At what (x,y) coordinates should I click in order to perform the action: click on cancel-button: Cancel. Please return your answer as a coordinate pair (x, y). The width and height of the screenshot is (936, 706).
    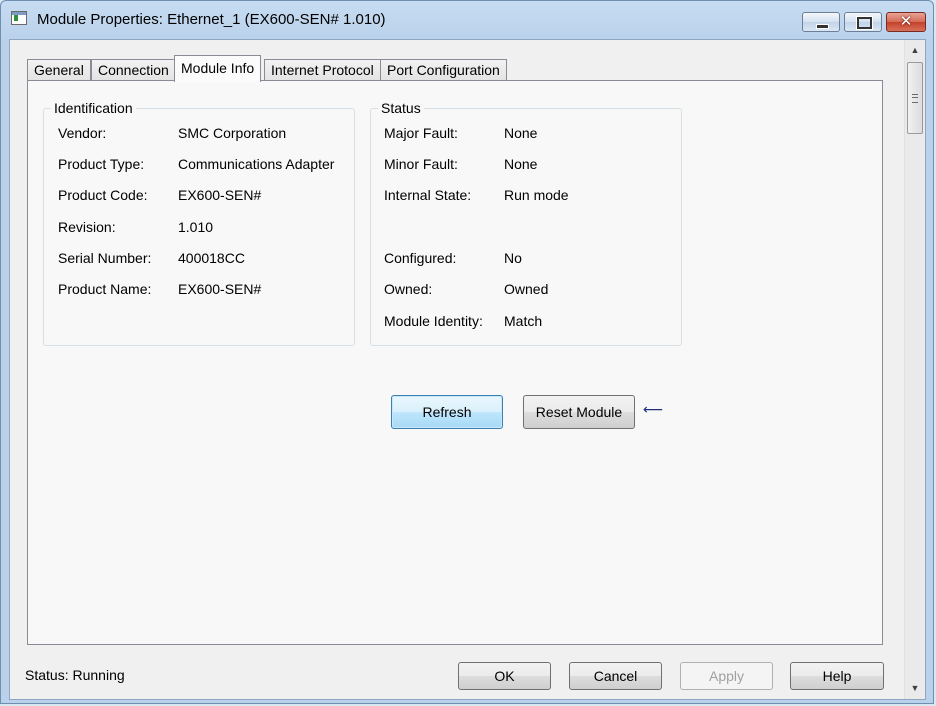
    Looking at the image, I should click on (615, 676).